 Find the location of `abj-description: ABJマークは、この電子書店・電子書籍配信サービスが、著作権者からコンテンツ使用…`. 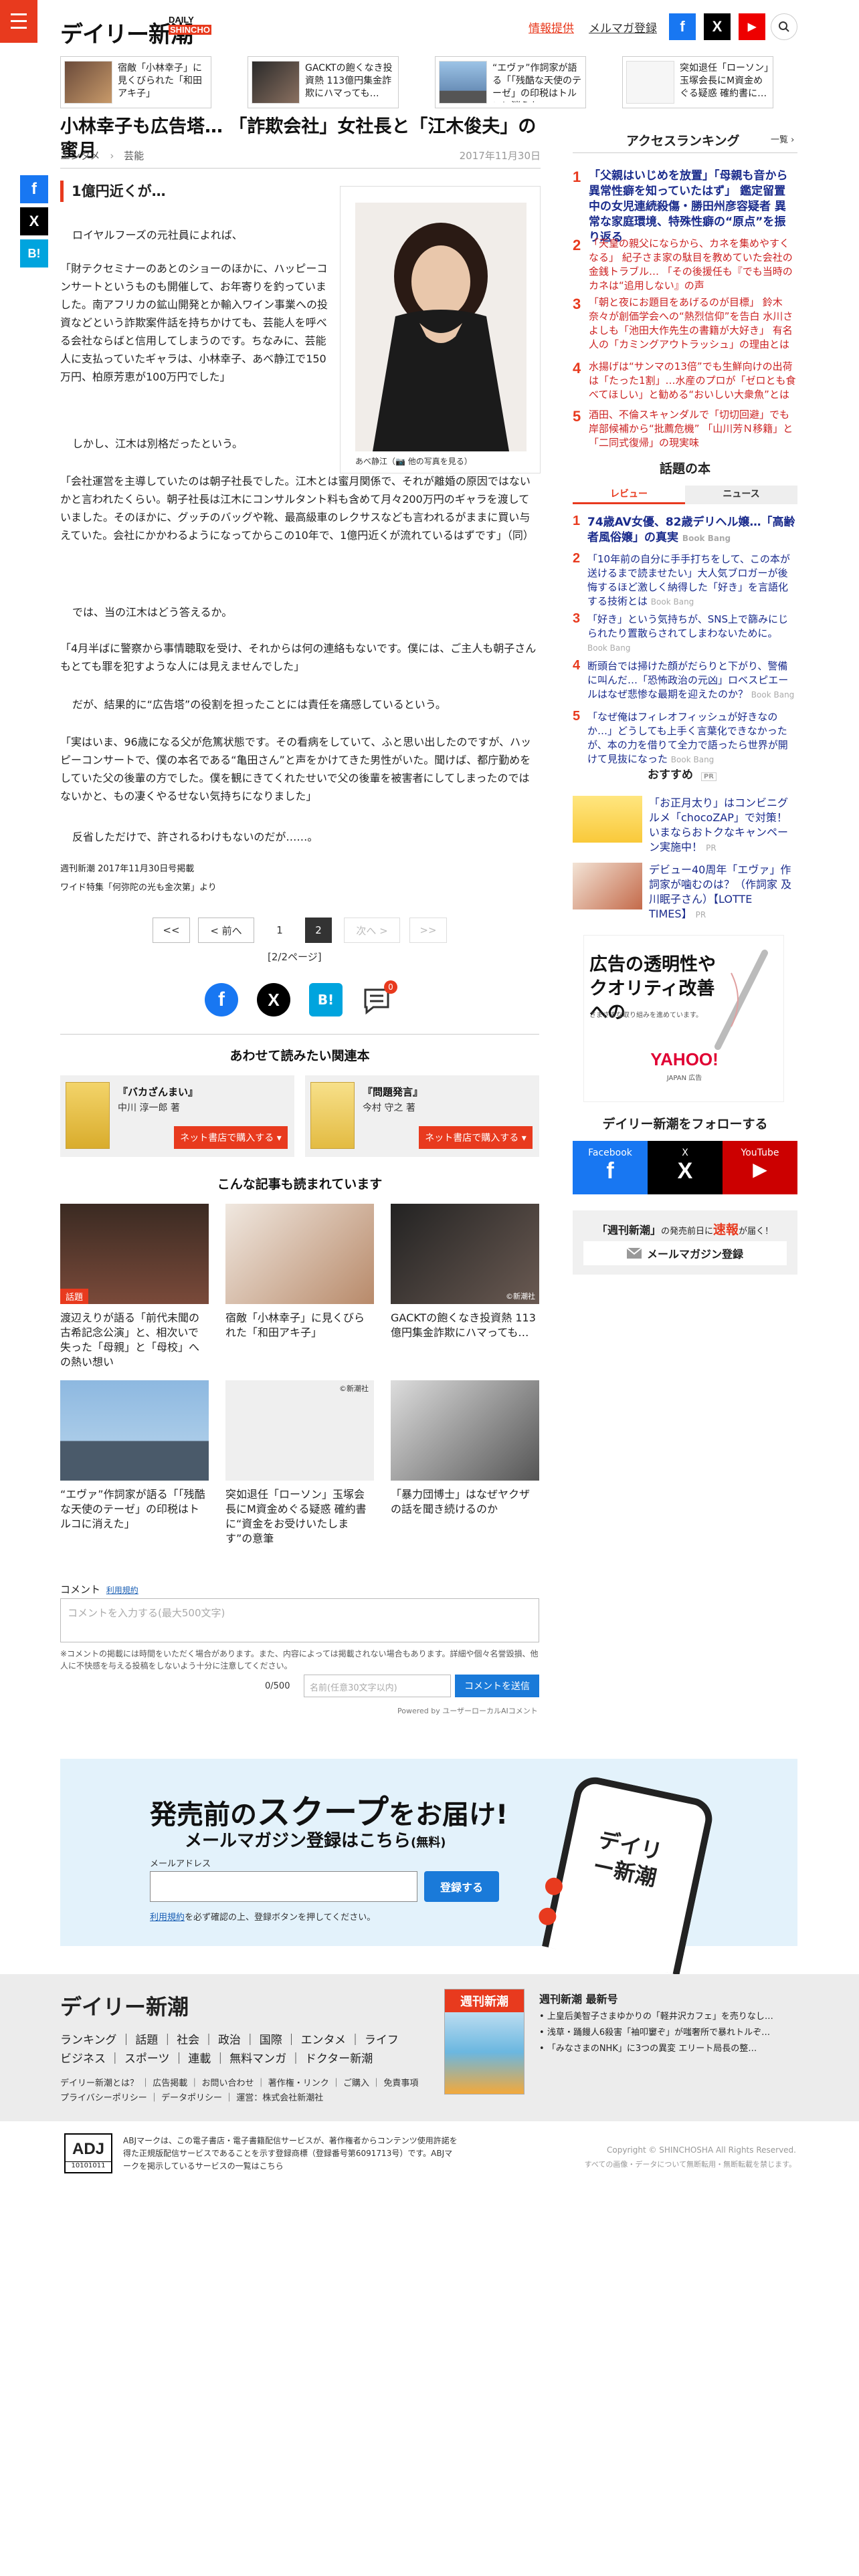

abj-description: ABJマークは、この電子書店・電子書籍配信サービスが、著作権者からコンテンツ使用… is located at coordinates (290, 2153).